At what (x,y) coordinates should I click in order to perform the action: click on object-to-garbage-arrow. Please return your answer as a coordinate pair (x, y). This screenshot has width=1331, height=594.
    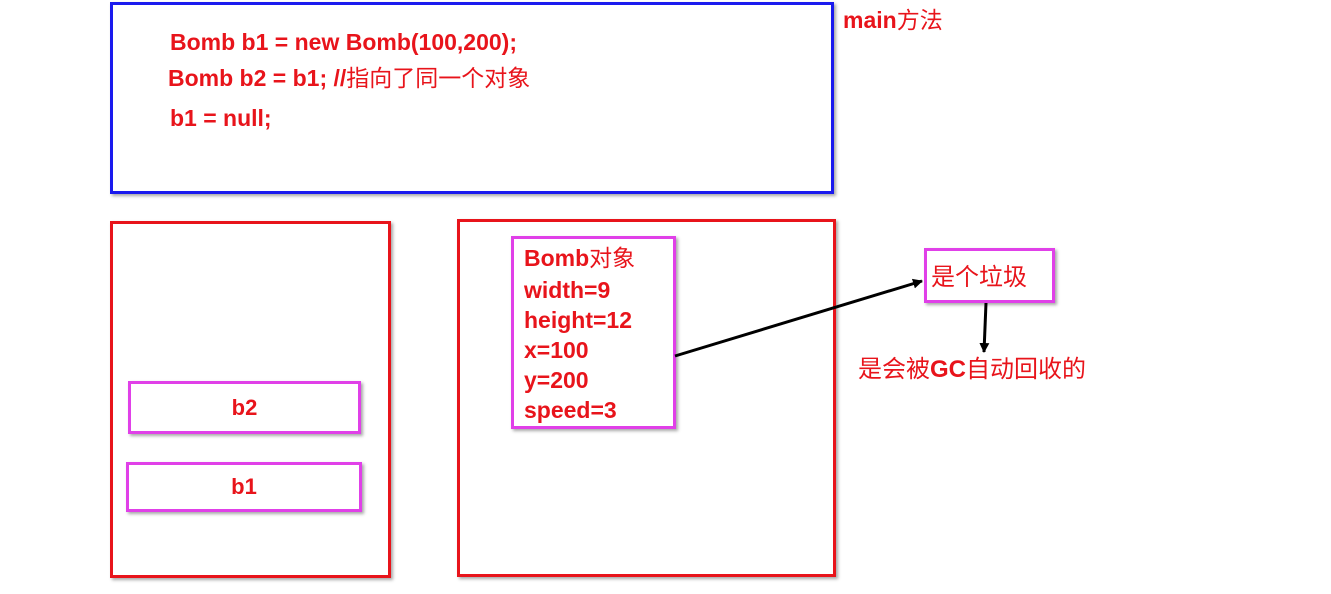
    Looking at the image, I should click on (798, 318).